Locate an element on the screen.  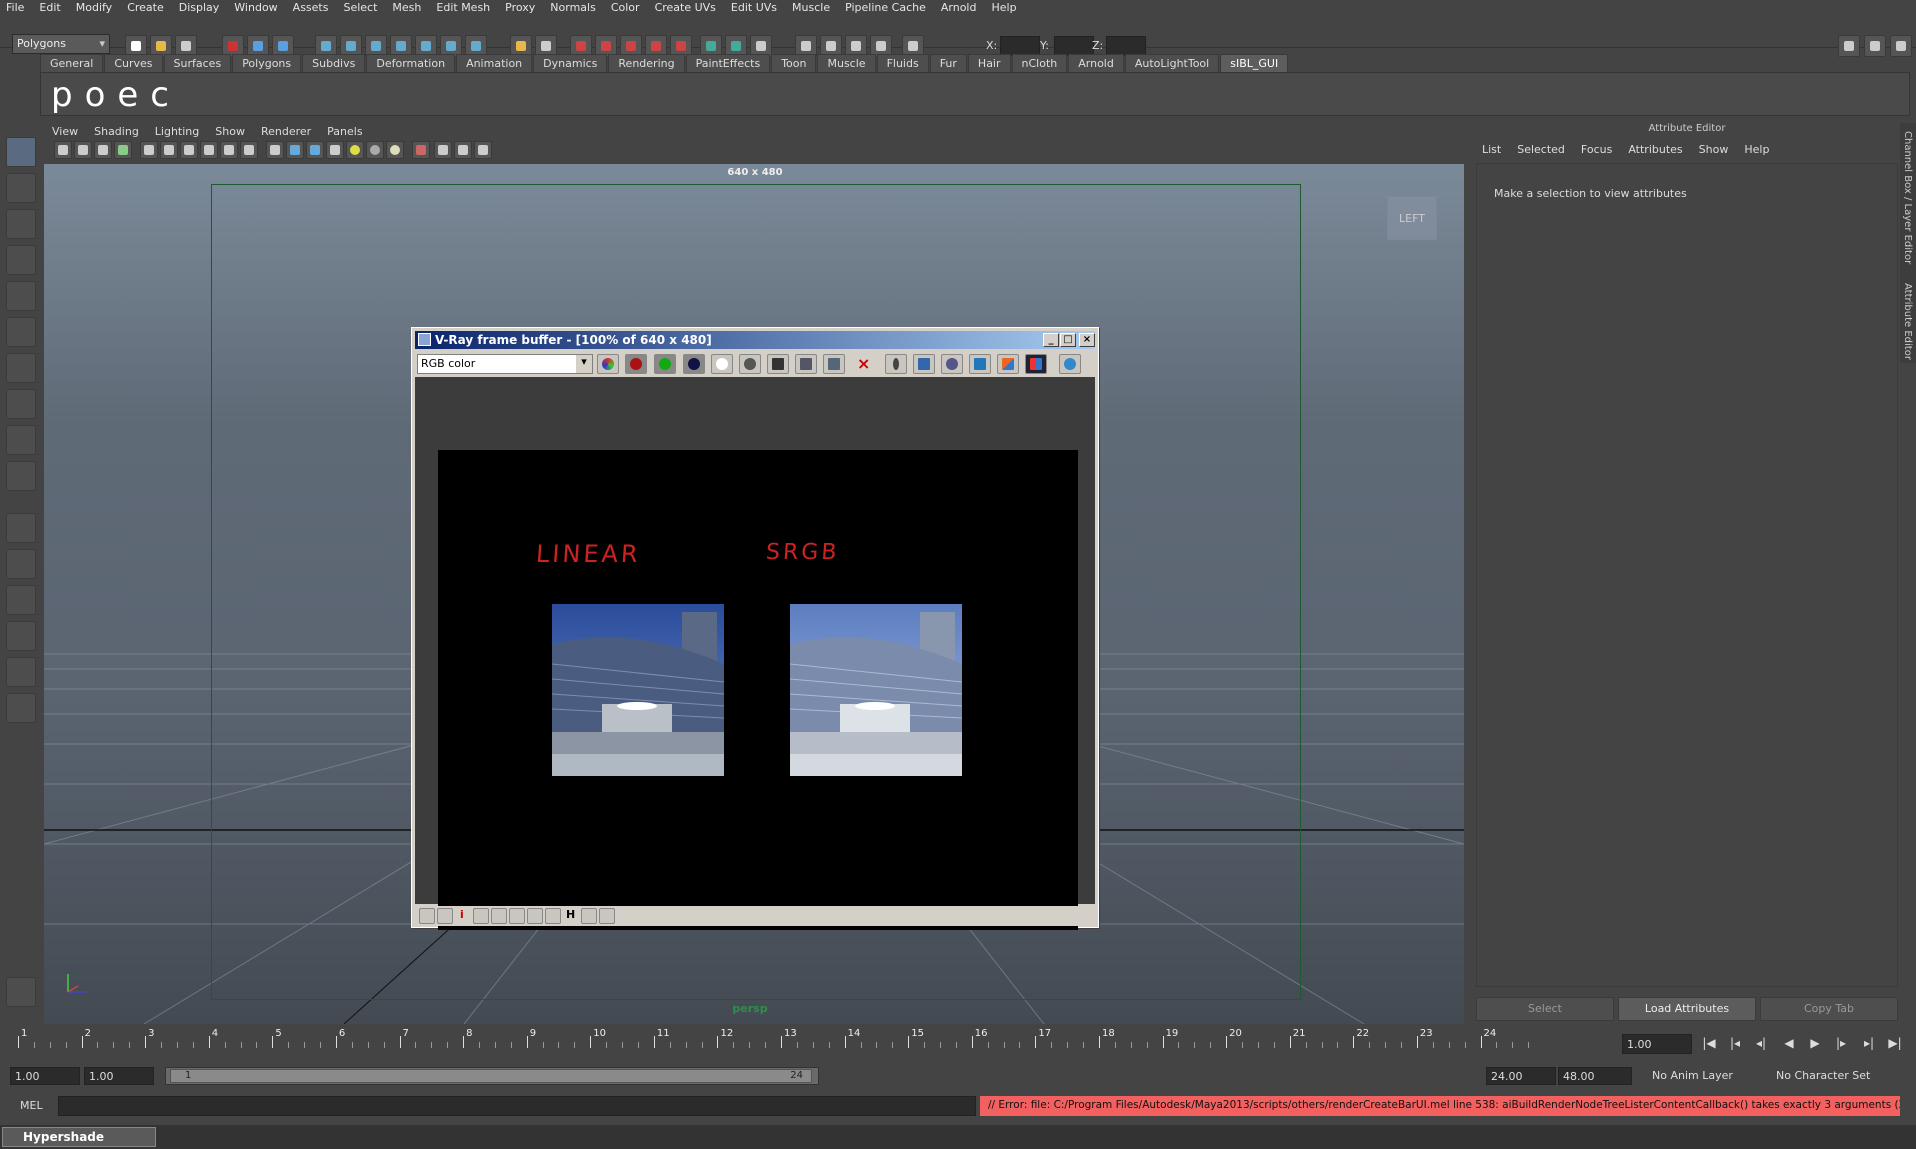
maximize-button: □ is located at coordinates (1068, 340).